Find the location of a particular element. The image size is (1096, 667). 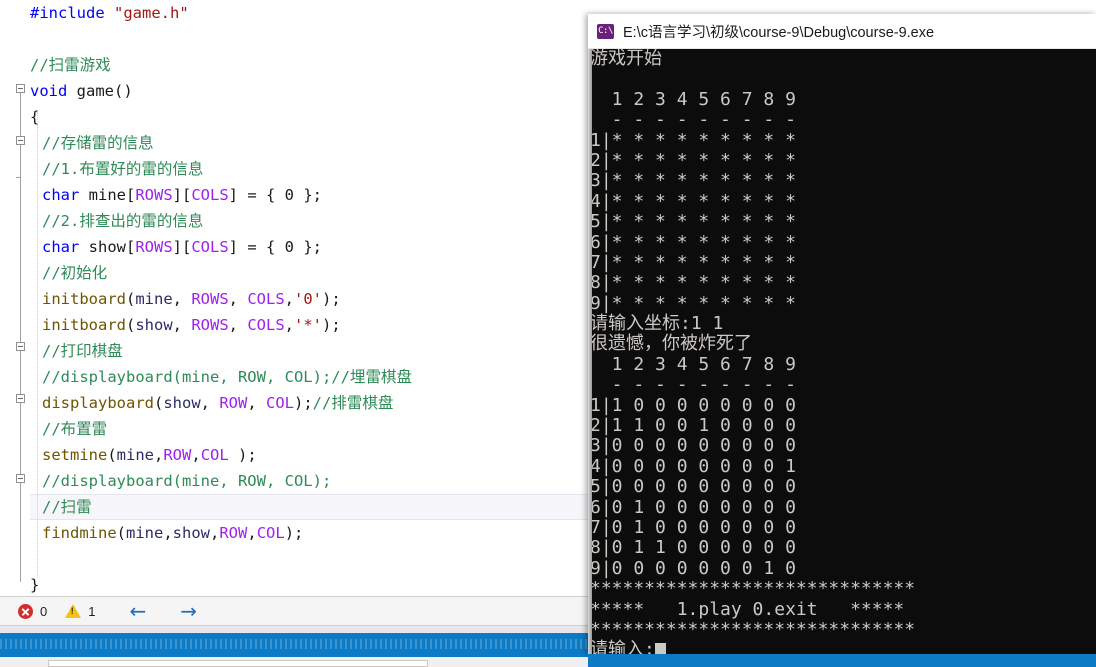

next-issue-arrow-icon: → is located at coordinates (188, 611).